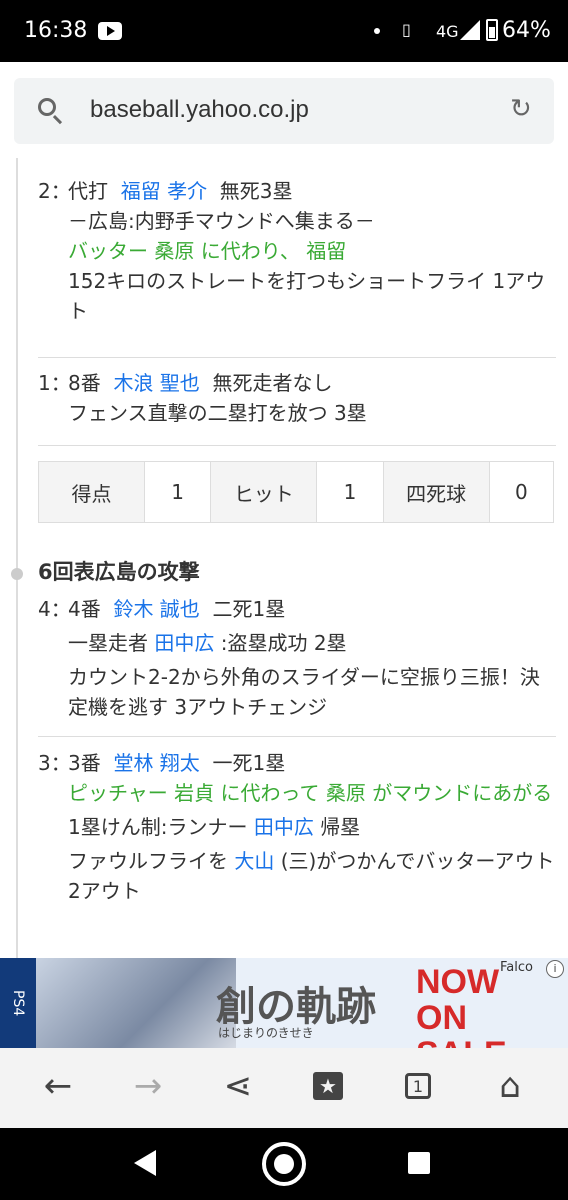 The width and height of the screenshot is (568, 1200). I want to click on player-link: 木浪 聖也, so click(156, 383).